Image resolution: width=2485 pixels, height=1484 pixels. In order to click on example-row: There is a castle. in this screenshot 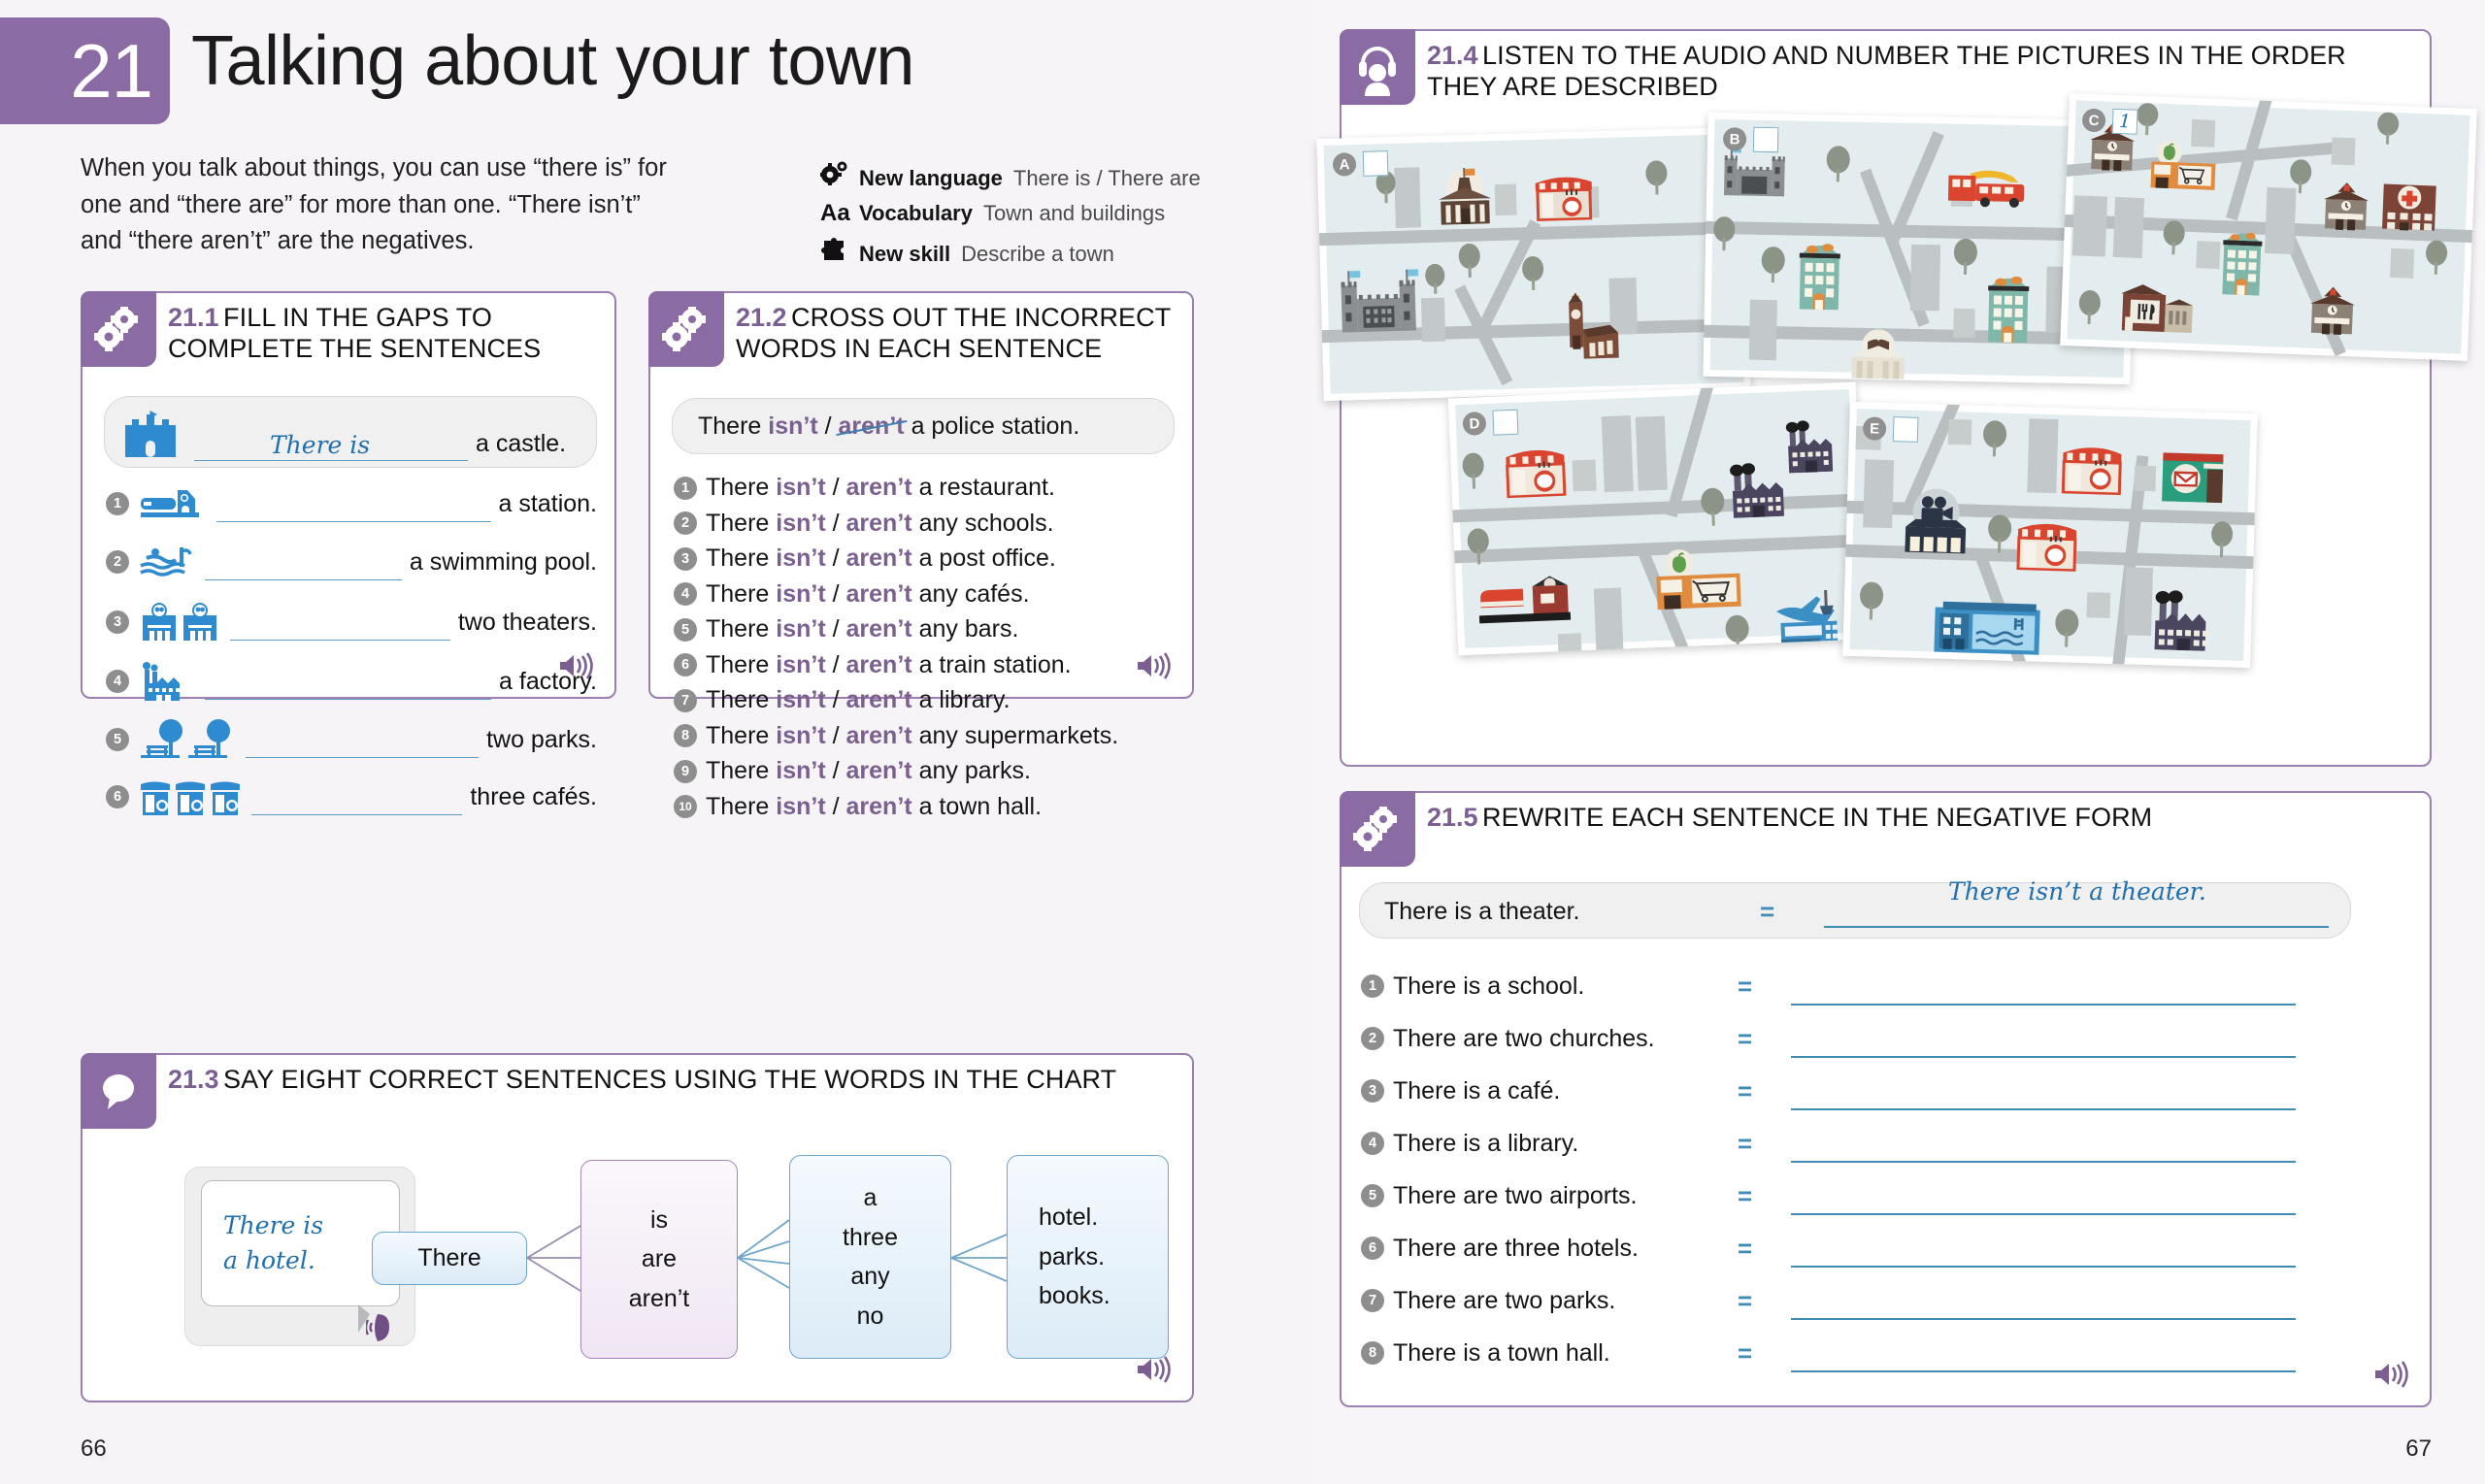, I will do `click(350, 432)`.